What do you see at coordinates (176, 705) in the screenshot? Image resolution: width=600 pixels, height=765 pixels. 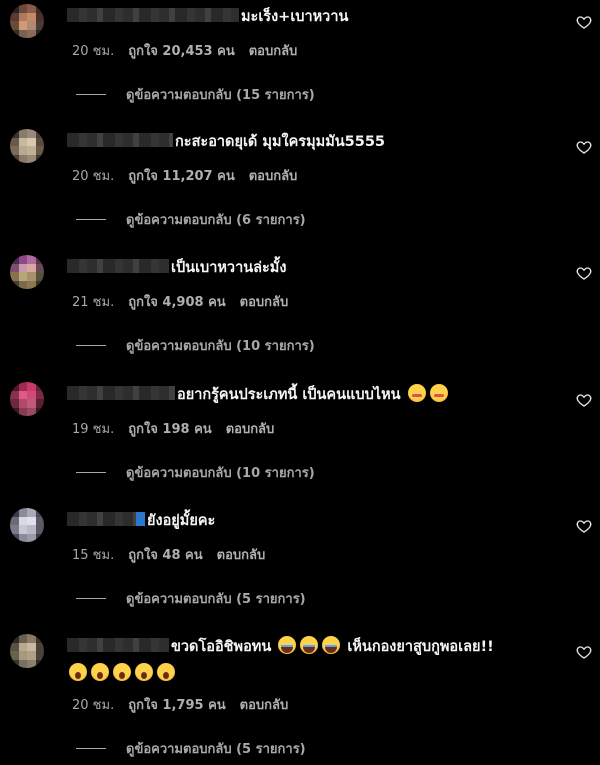 I see `likes-count: ถูกใจ 1,795 คน` at bounding box center [176, 705].